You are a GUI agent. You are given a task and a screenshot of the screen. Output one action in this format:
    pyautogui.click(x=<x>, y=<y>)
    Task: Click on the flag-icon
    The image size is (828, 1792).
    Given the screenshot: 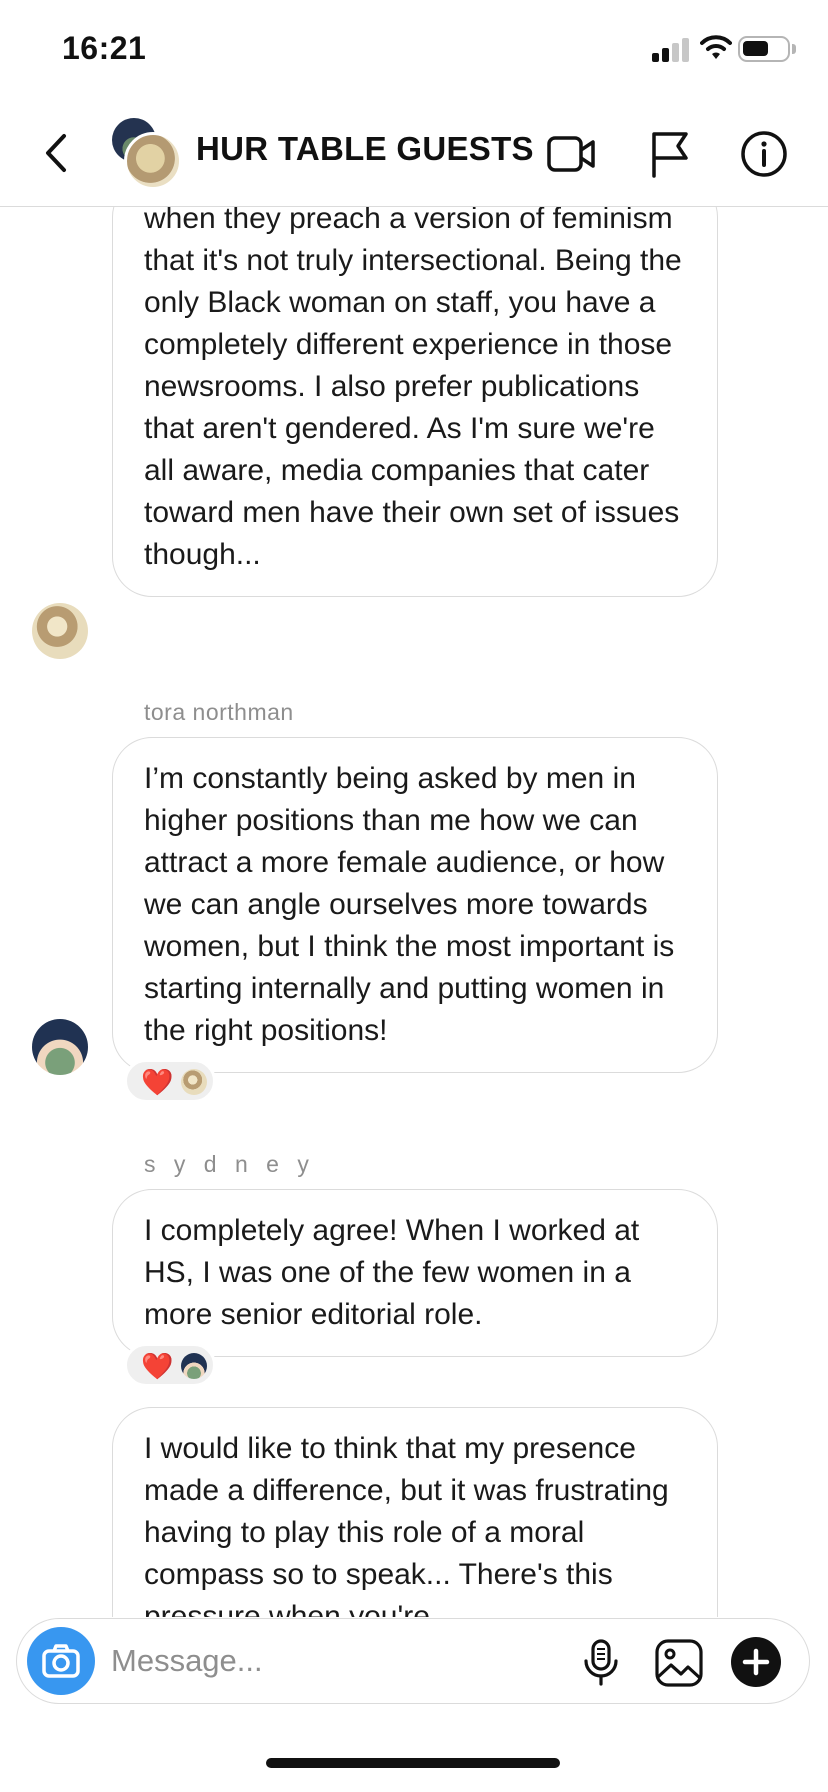 What is the action you would take?
    pyautogui.click(x=670, y=154)
    